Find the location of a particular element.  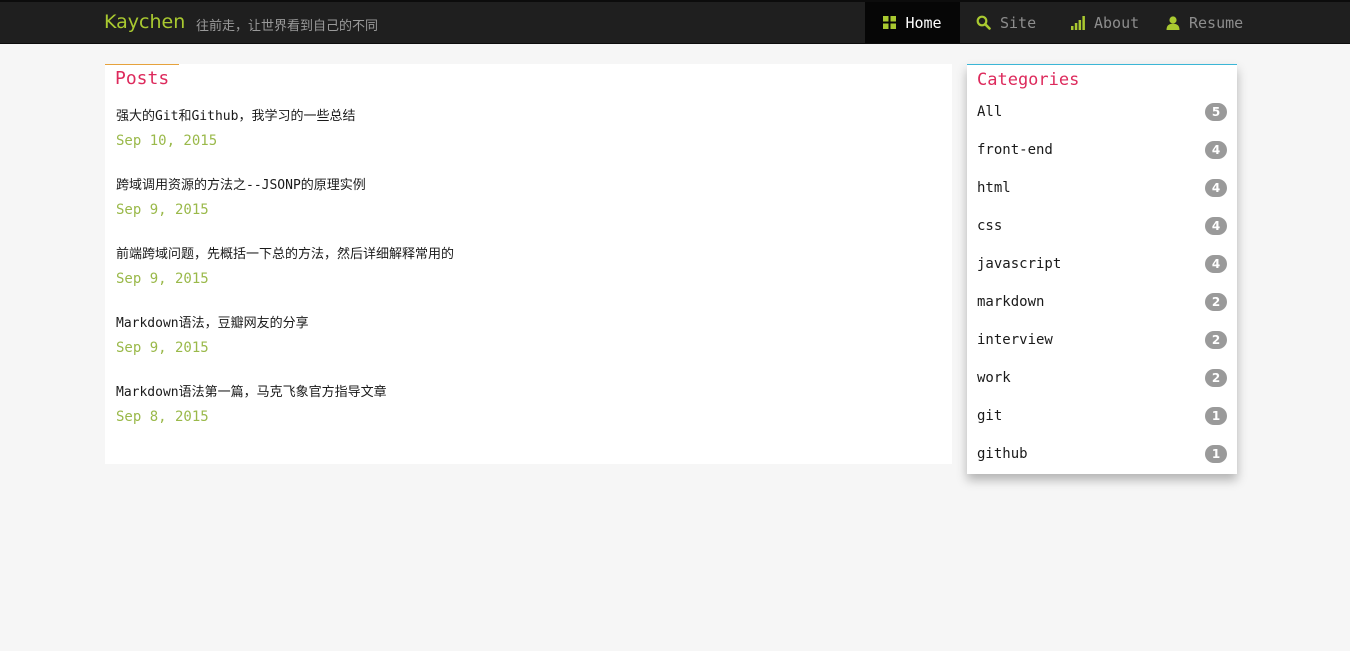

post-item: Markdown语法第一篇，马克飞象官方指导文章 Sep 8, 2015 is located at coordinates (251, 403).